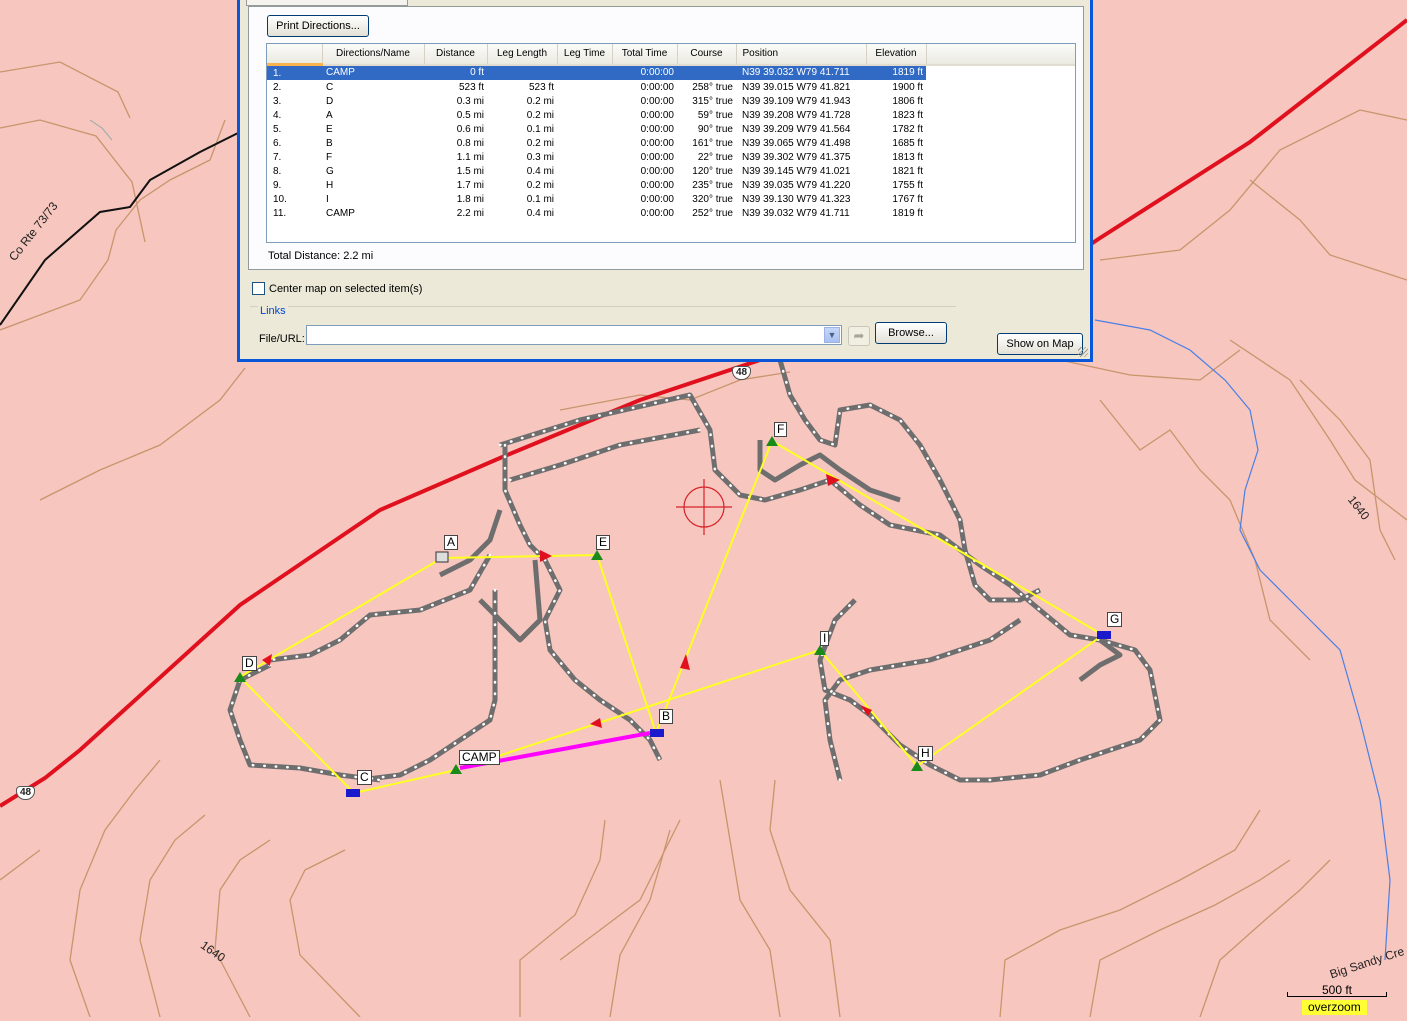 The width and height of the screenshot is (1407, 1021). I want to click on waypoint-label-camp: CAMP, so click(479, 757).